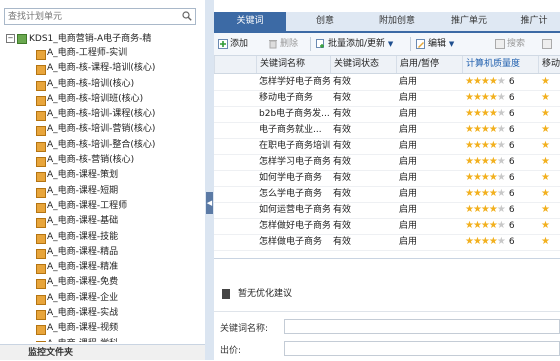 This screenshot has height=361, width=560. I want to click on cell-pc-quality: ★★★★★ 6, so click(500, 242).